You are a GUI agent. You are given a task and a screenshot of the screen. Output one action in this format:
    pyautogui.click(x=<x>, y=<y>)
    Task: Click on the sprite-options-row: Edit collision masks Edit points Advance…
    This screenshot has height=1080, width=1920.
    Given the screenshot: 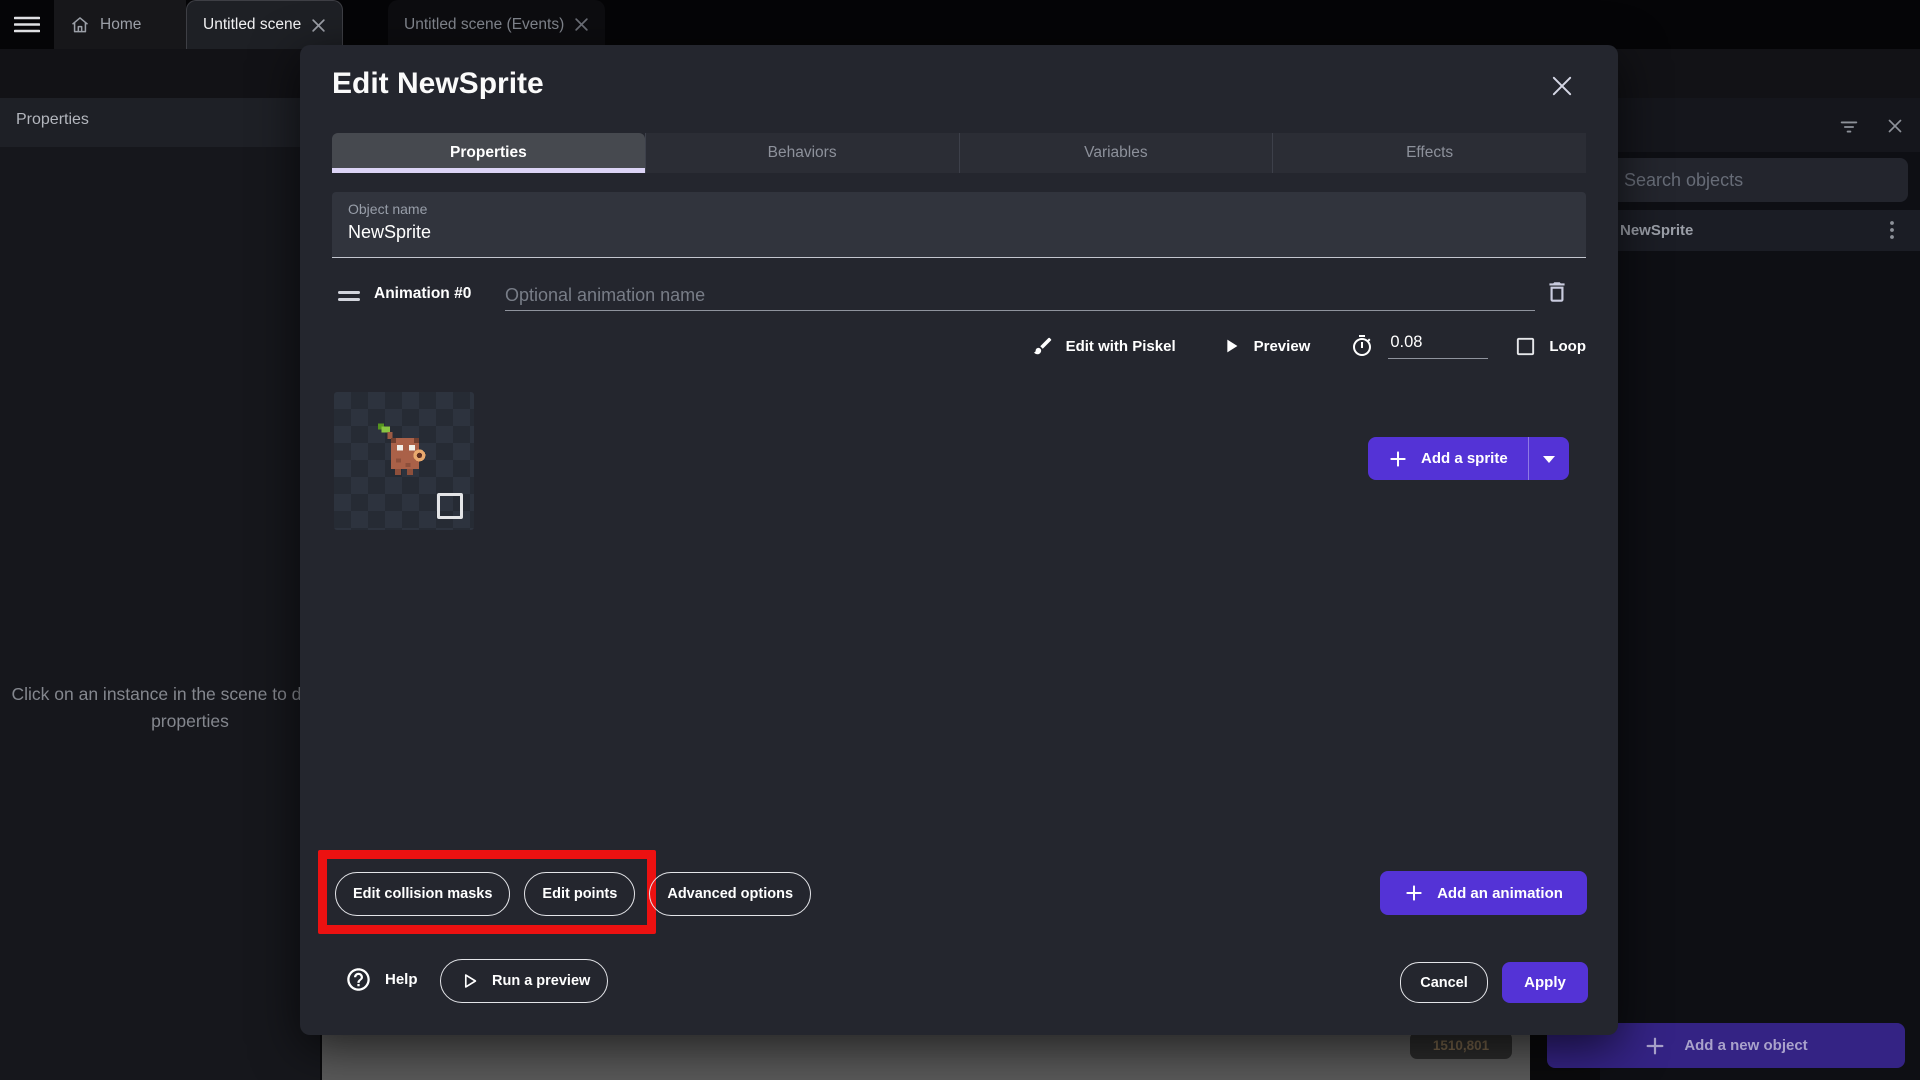 What is the action you would take?
    pyautogui.click(x=573, y=894)
    